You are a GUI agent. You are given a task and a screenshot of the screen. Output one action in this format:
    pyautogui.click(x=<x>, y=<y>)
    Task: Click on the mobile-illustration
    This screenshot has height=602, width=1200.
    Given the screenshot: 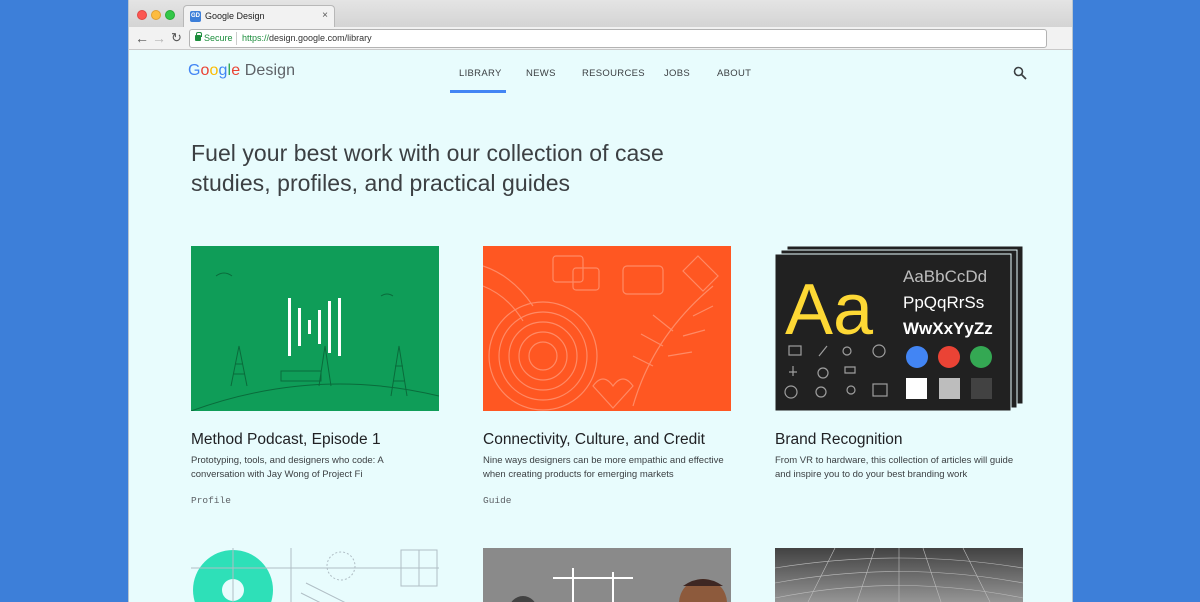 What is the action you would take?
    pyautogui.click(x=619, y=585)
    